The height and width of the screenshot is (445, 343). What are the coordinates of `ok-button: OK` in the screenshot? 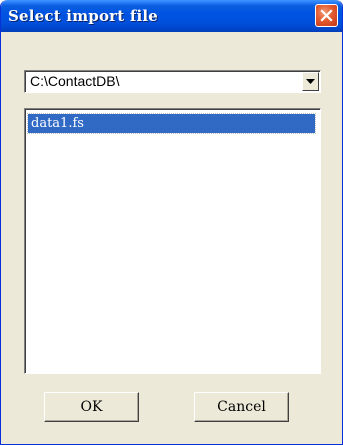 It's located at (91, 407).